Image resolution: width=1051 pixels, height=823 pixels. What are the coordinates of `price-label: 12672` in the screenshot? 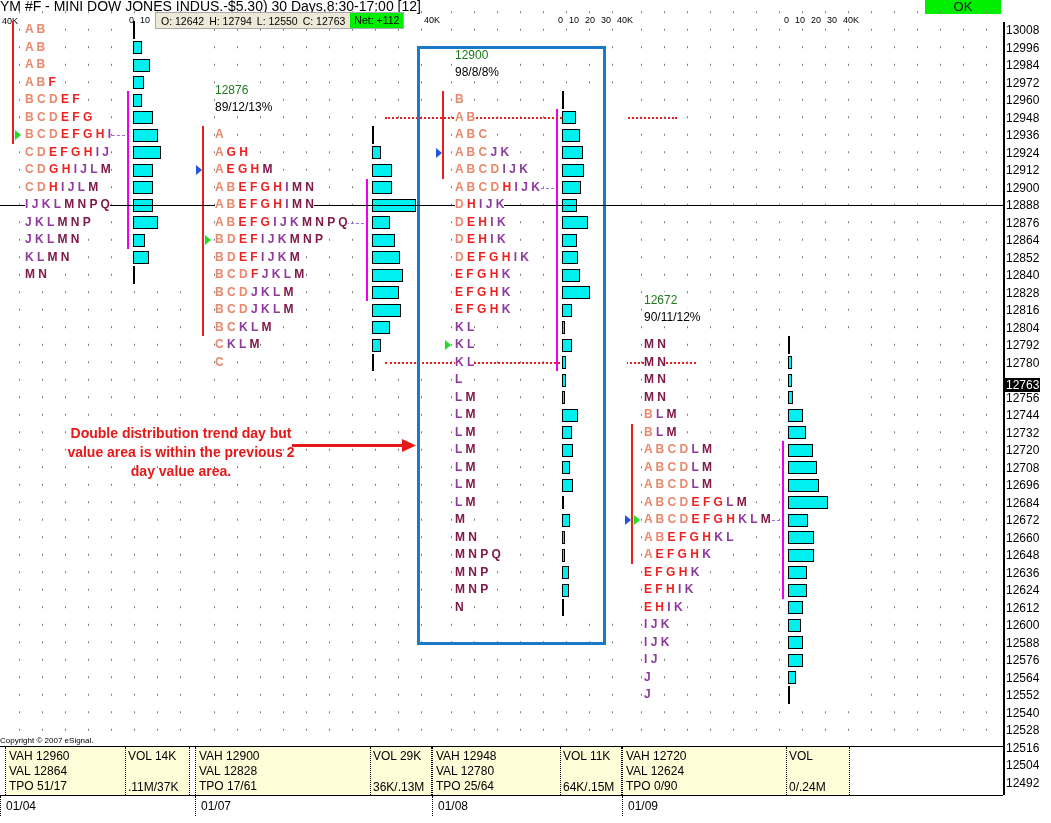 It's located at (1023, 520).